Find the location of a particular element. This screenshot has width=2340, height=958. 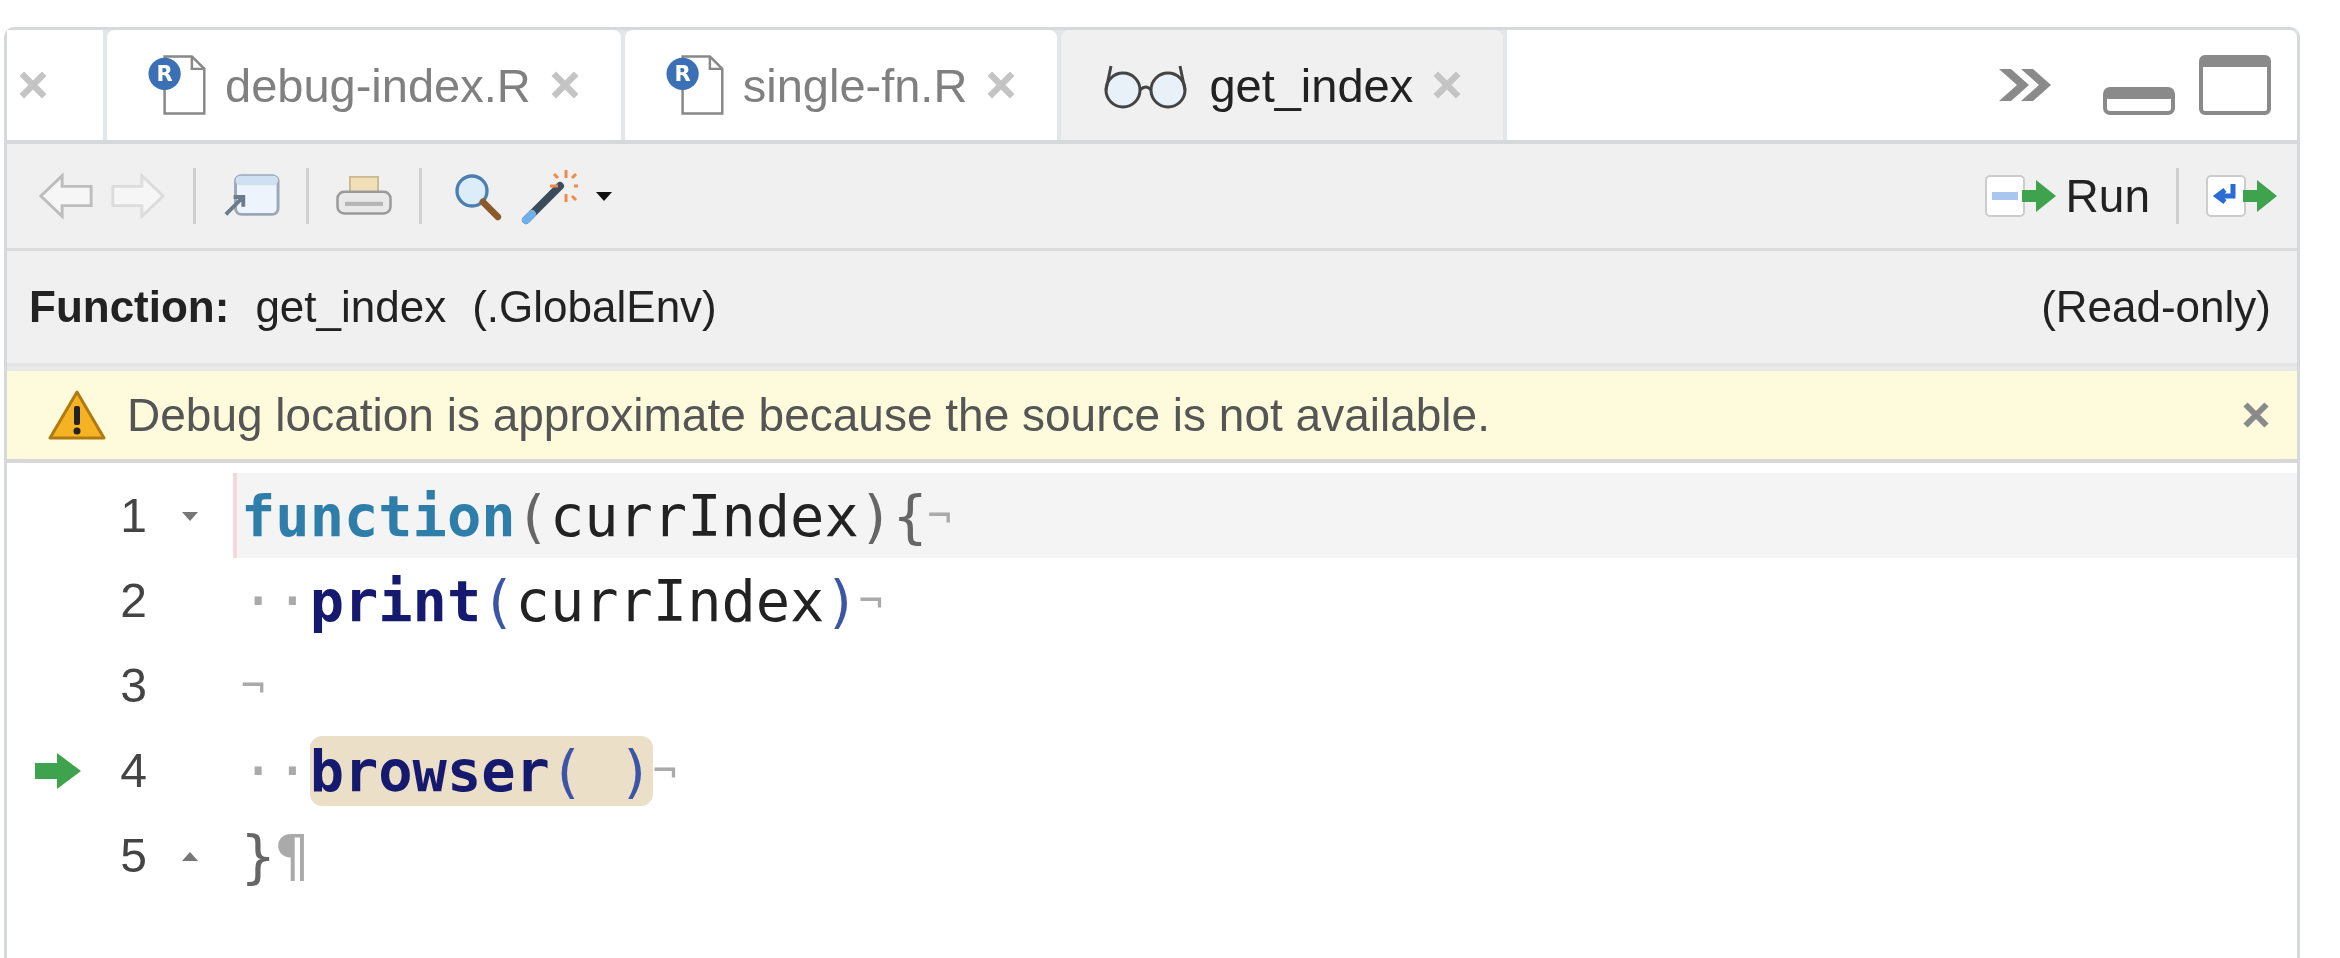

back-arrow-icon is located at coordinates (66, 196).